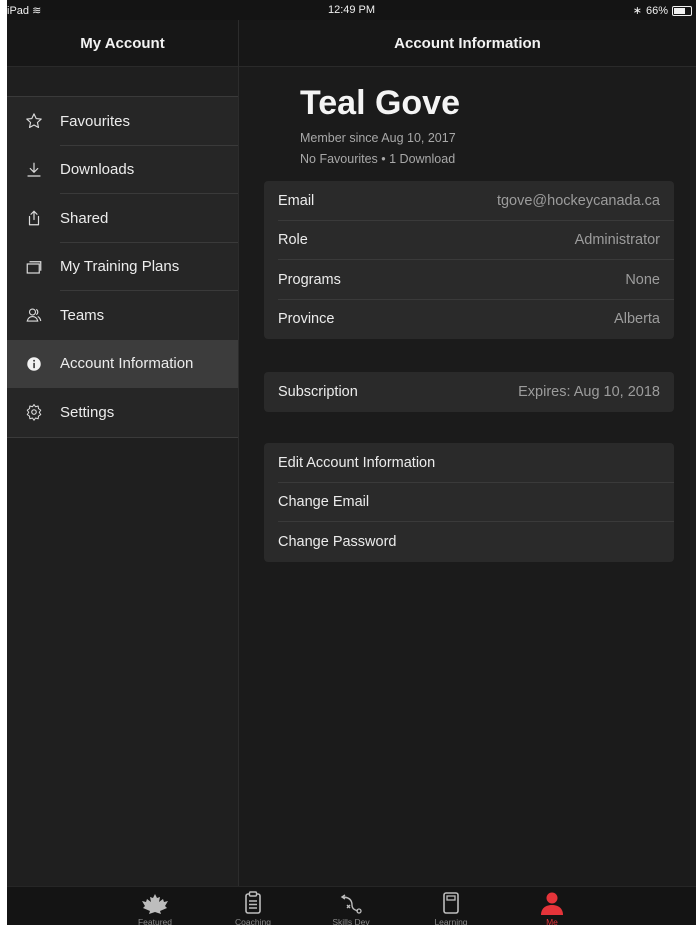 The width and height of the screenshot is (696, 925). I want to click on sidebar-item-label: My Training Plans, so click(120, 267).